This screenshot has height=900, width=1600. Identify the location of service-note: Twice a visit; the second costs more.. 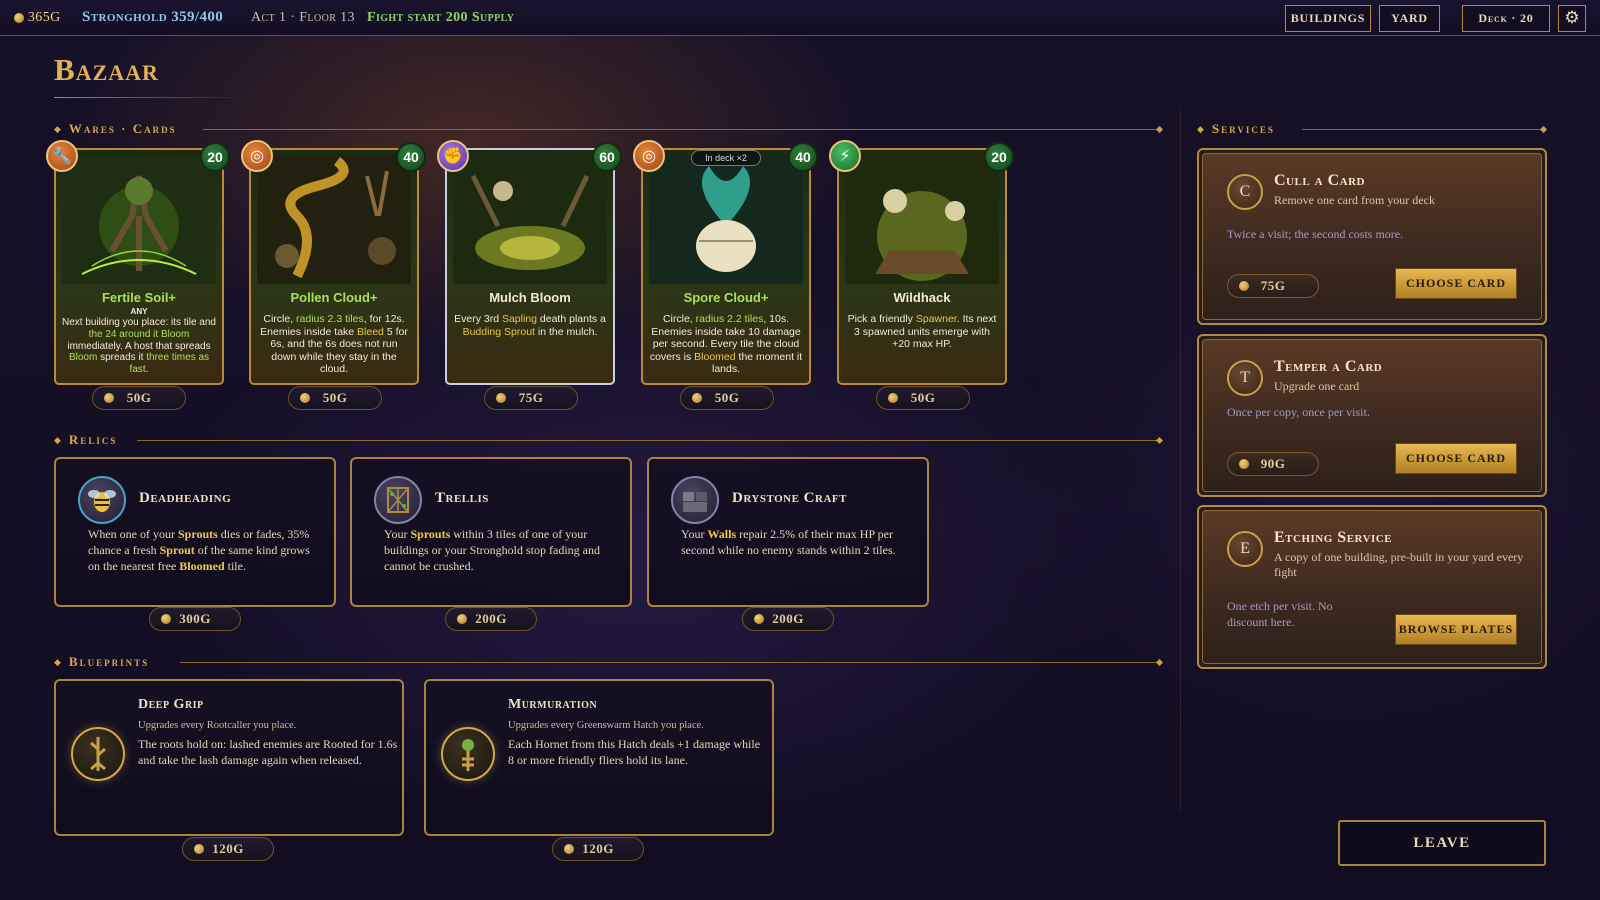
(1315, 234).